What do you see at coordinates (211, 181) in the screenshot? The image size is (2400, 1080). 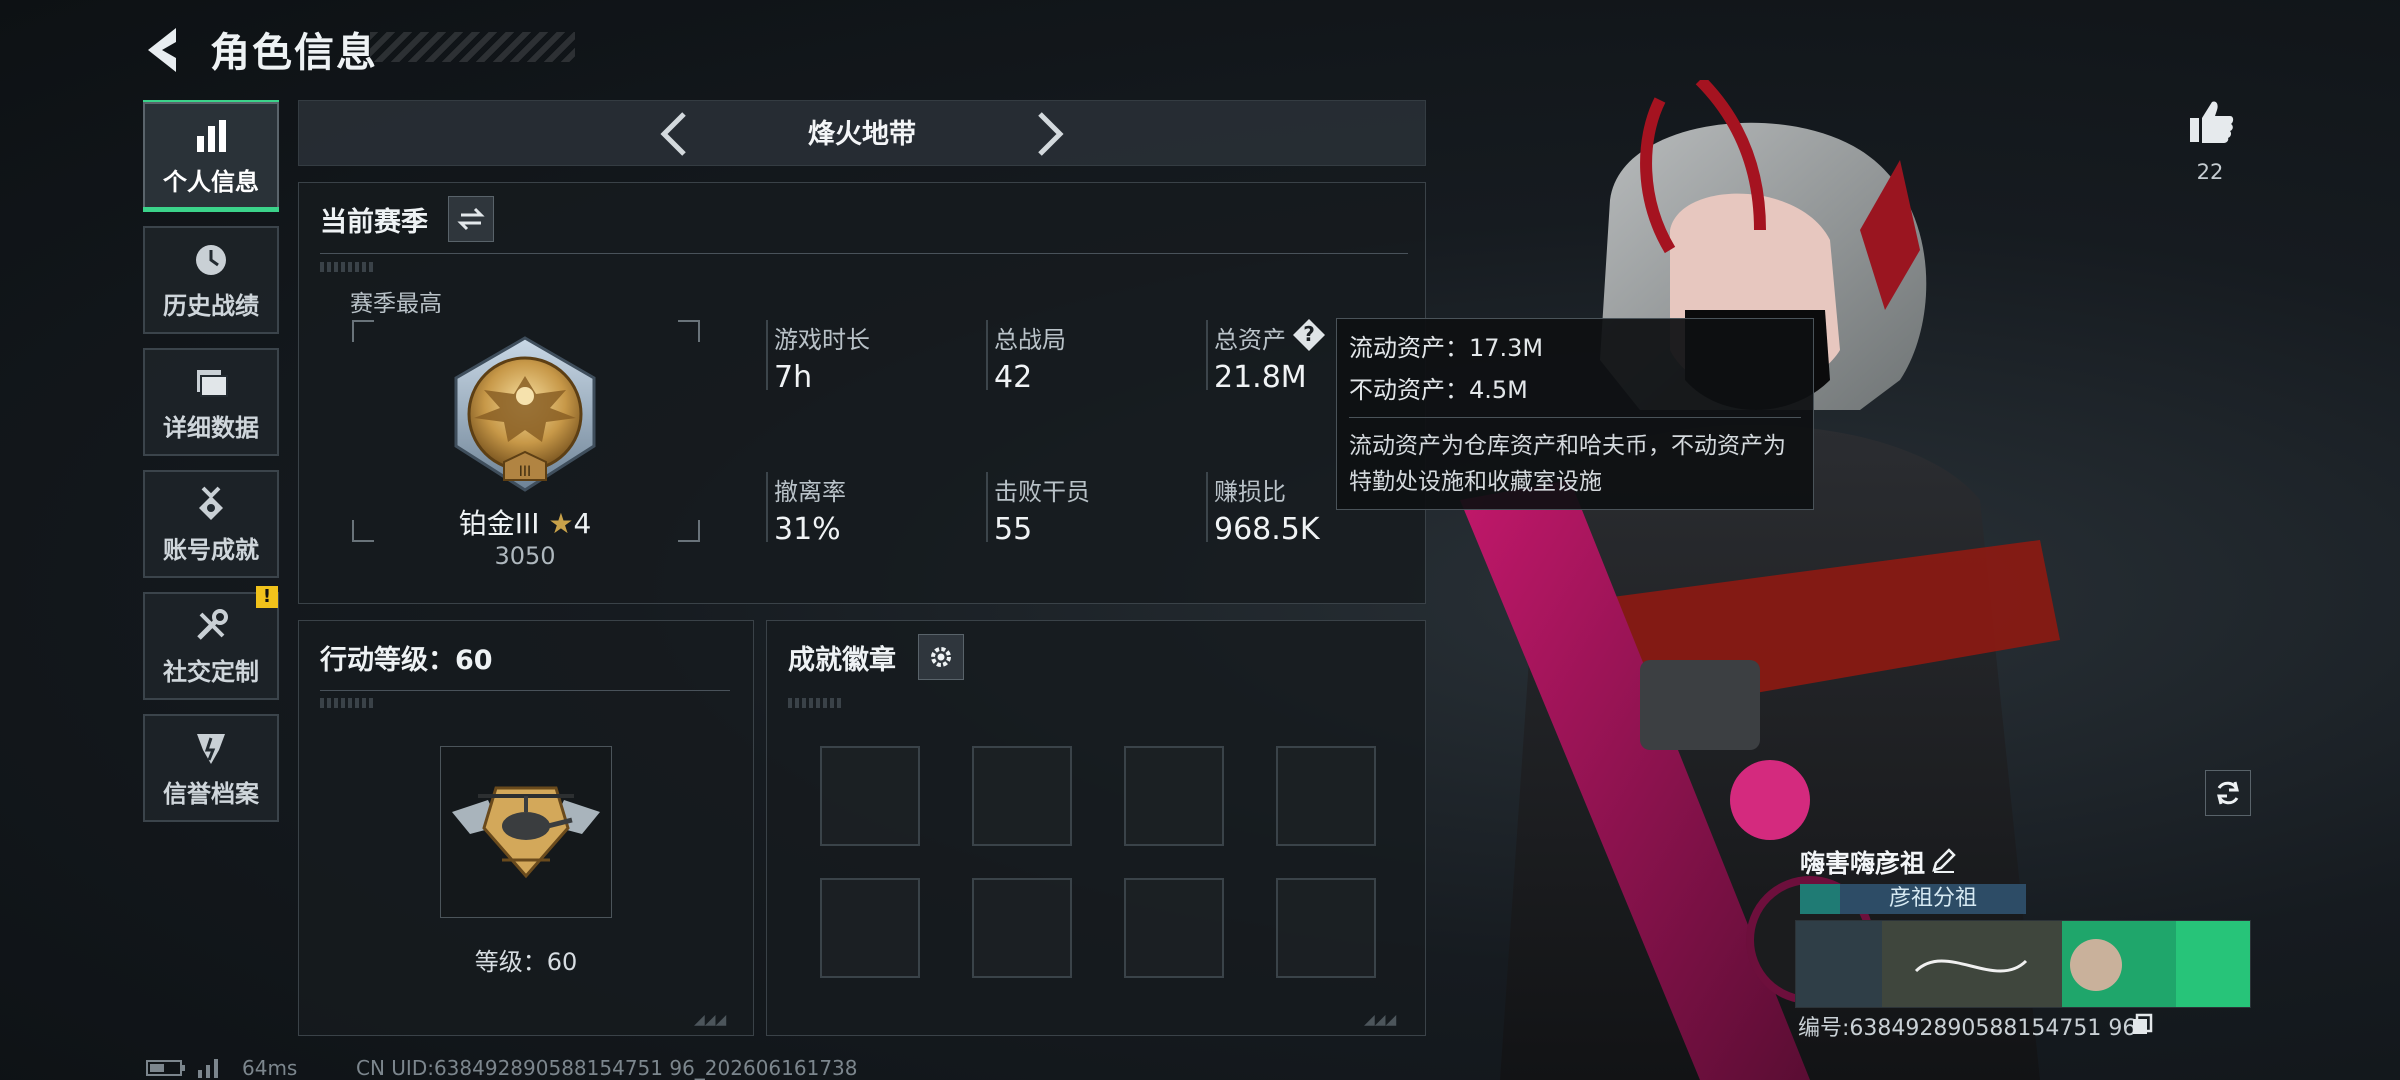 I see `sidebar-item-label: 个人信息` at bounding box center [211, 181].